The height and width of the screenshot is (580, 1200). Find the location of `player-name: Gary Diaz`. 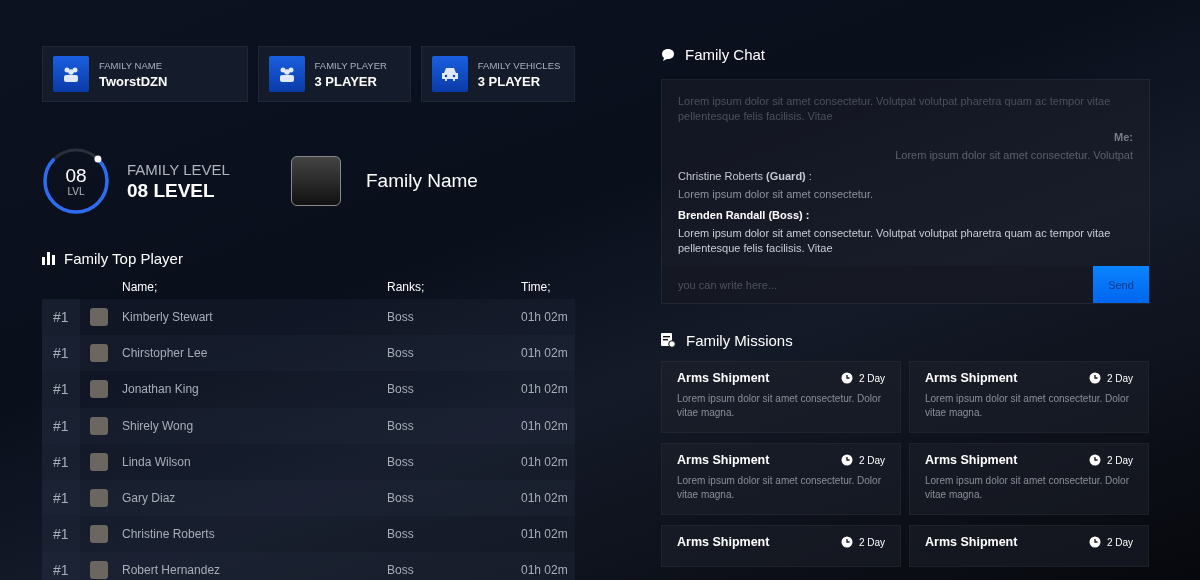

player-name: Gary Diaz is located at coordinates (149, 498).